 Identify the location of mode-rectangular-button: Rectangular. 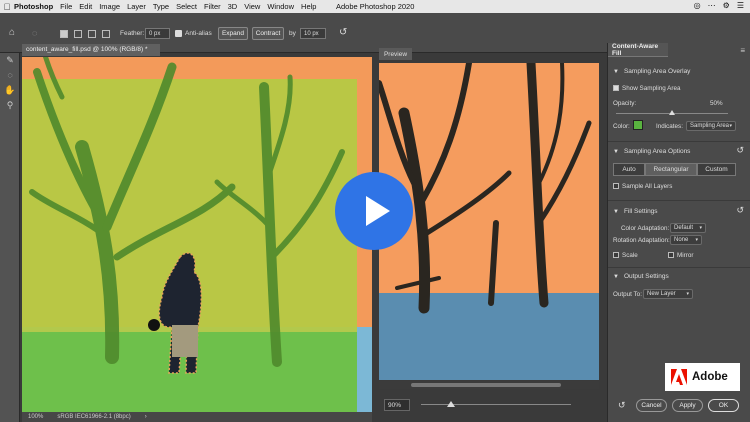
(671, 169).